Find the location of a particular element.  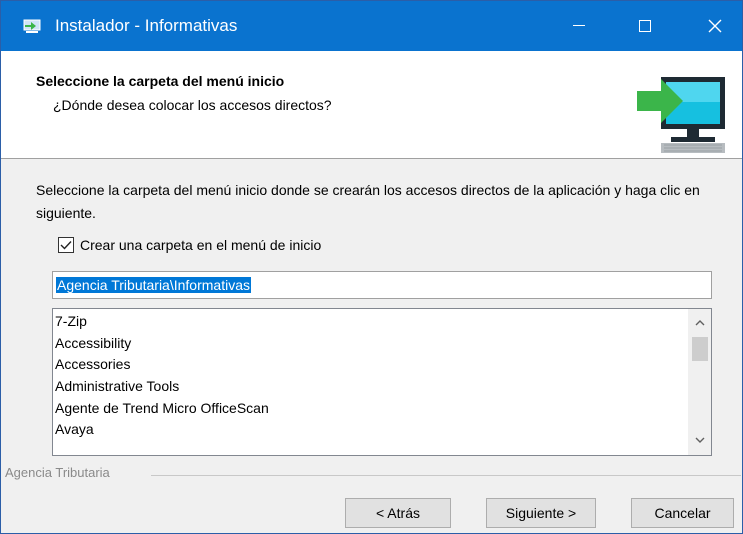

next-button: Siguiente > is located at coordinates (541, 513).